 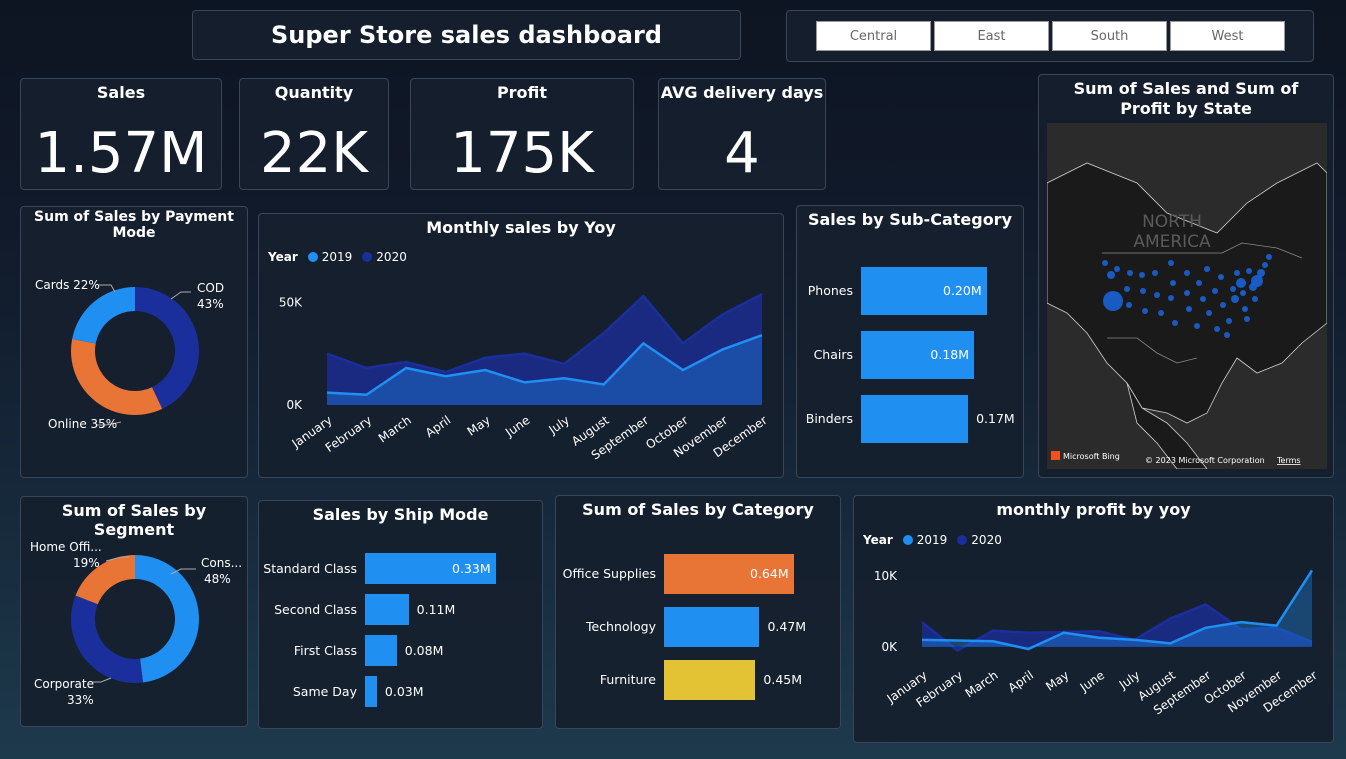 I want to click on monthly-sales-legend: Year 2019 2020, so click(x=337, y=257).